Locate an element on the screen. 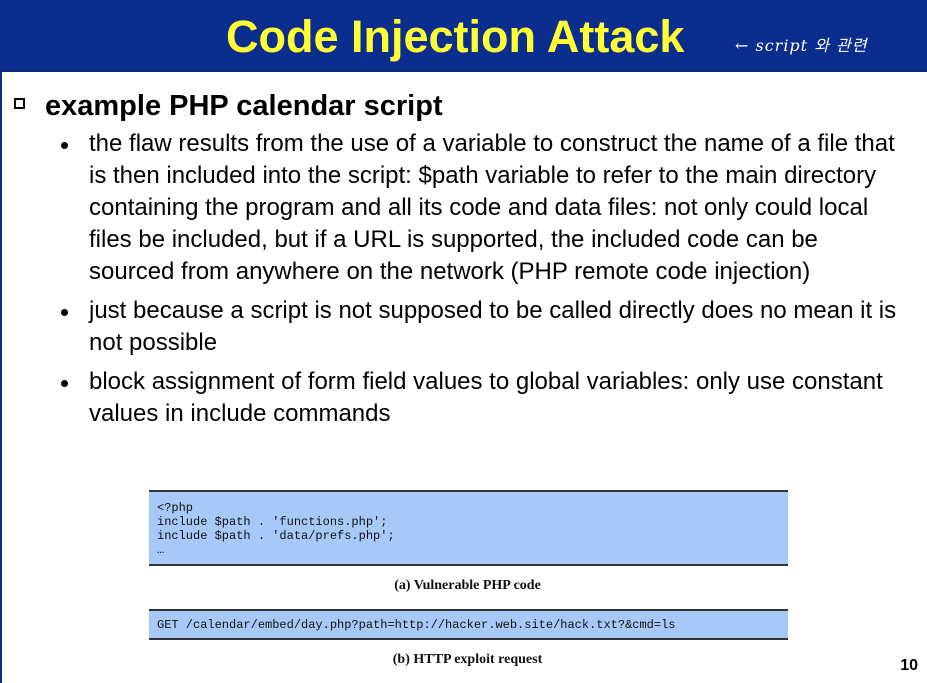 The height and width of the screenshot is (683, 927). caption-exploit-request: (b) HTTP exploit request is located at coordinates (467, 659).